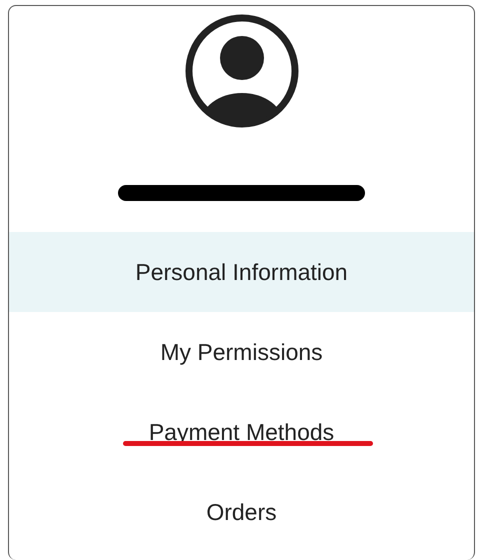 The image size is (477, 560). I want to click on menu-item: My Permissions, so click(241, 352).